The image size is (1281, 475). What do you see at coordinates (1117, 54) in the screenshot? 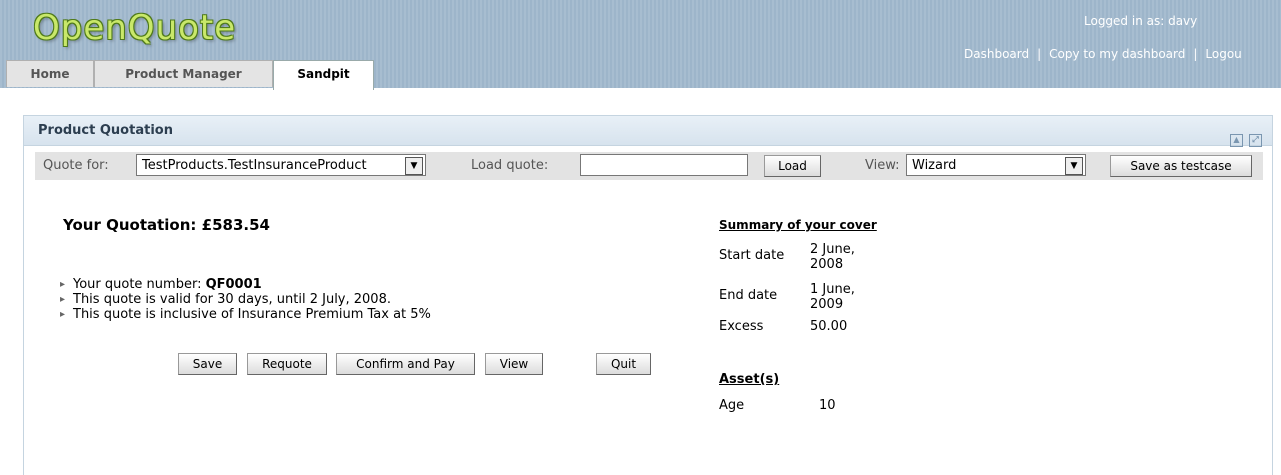
I see `copy-to-dashboard-link: Copy to my dashboard` at bounding box center [1117, 54].